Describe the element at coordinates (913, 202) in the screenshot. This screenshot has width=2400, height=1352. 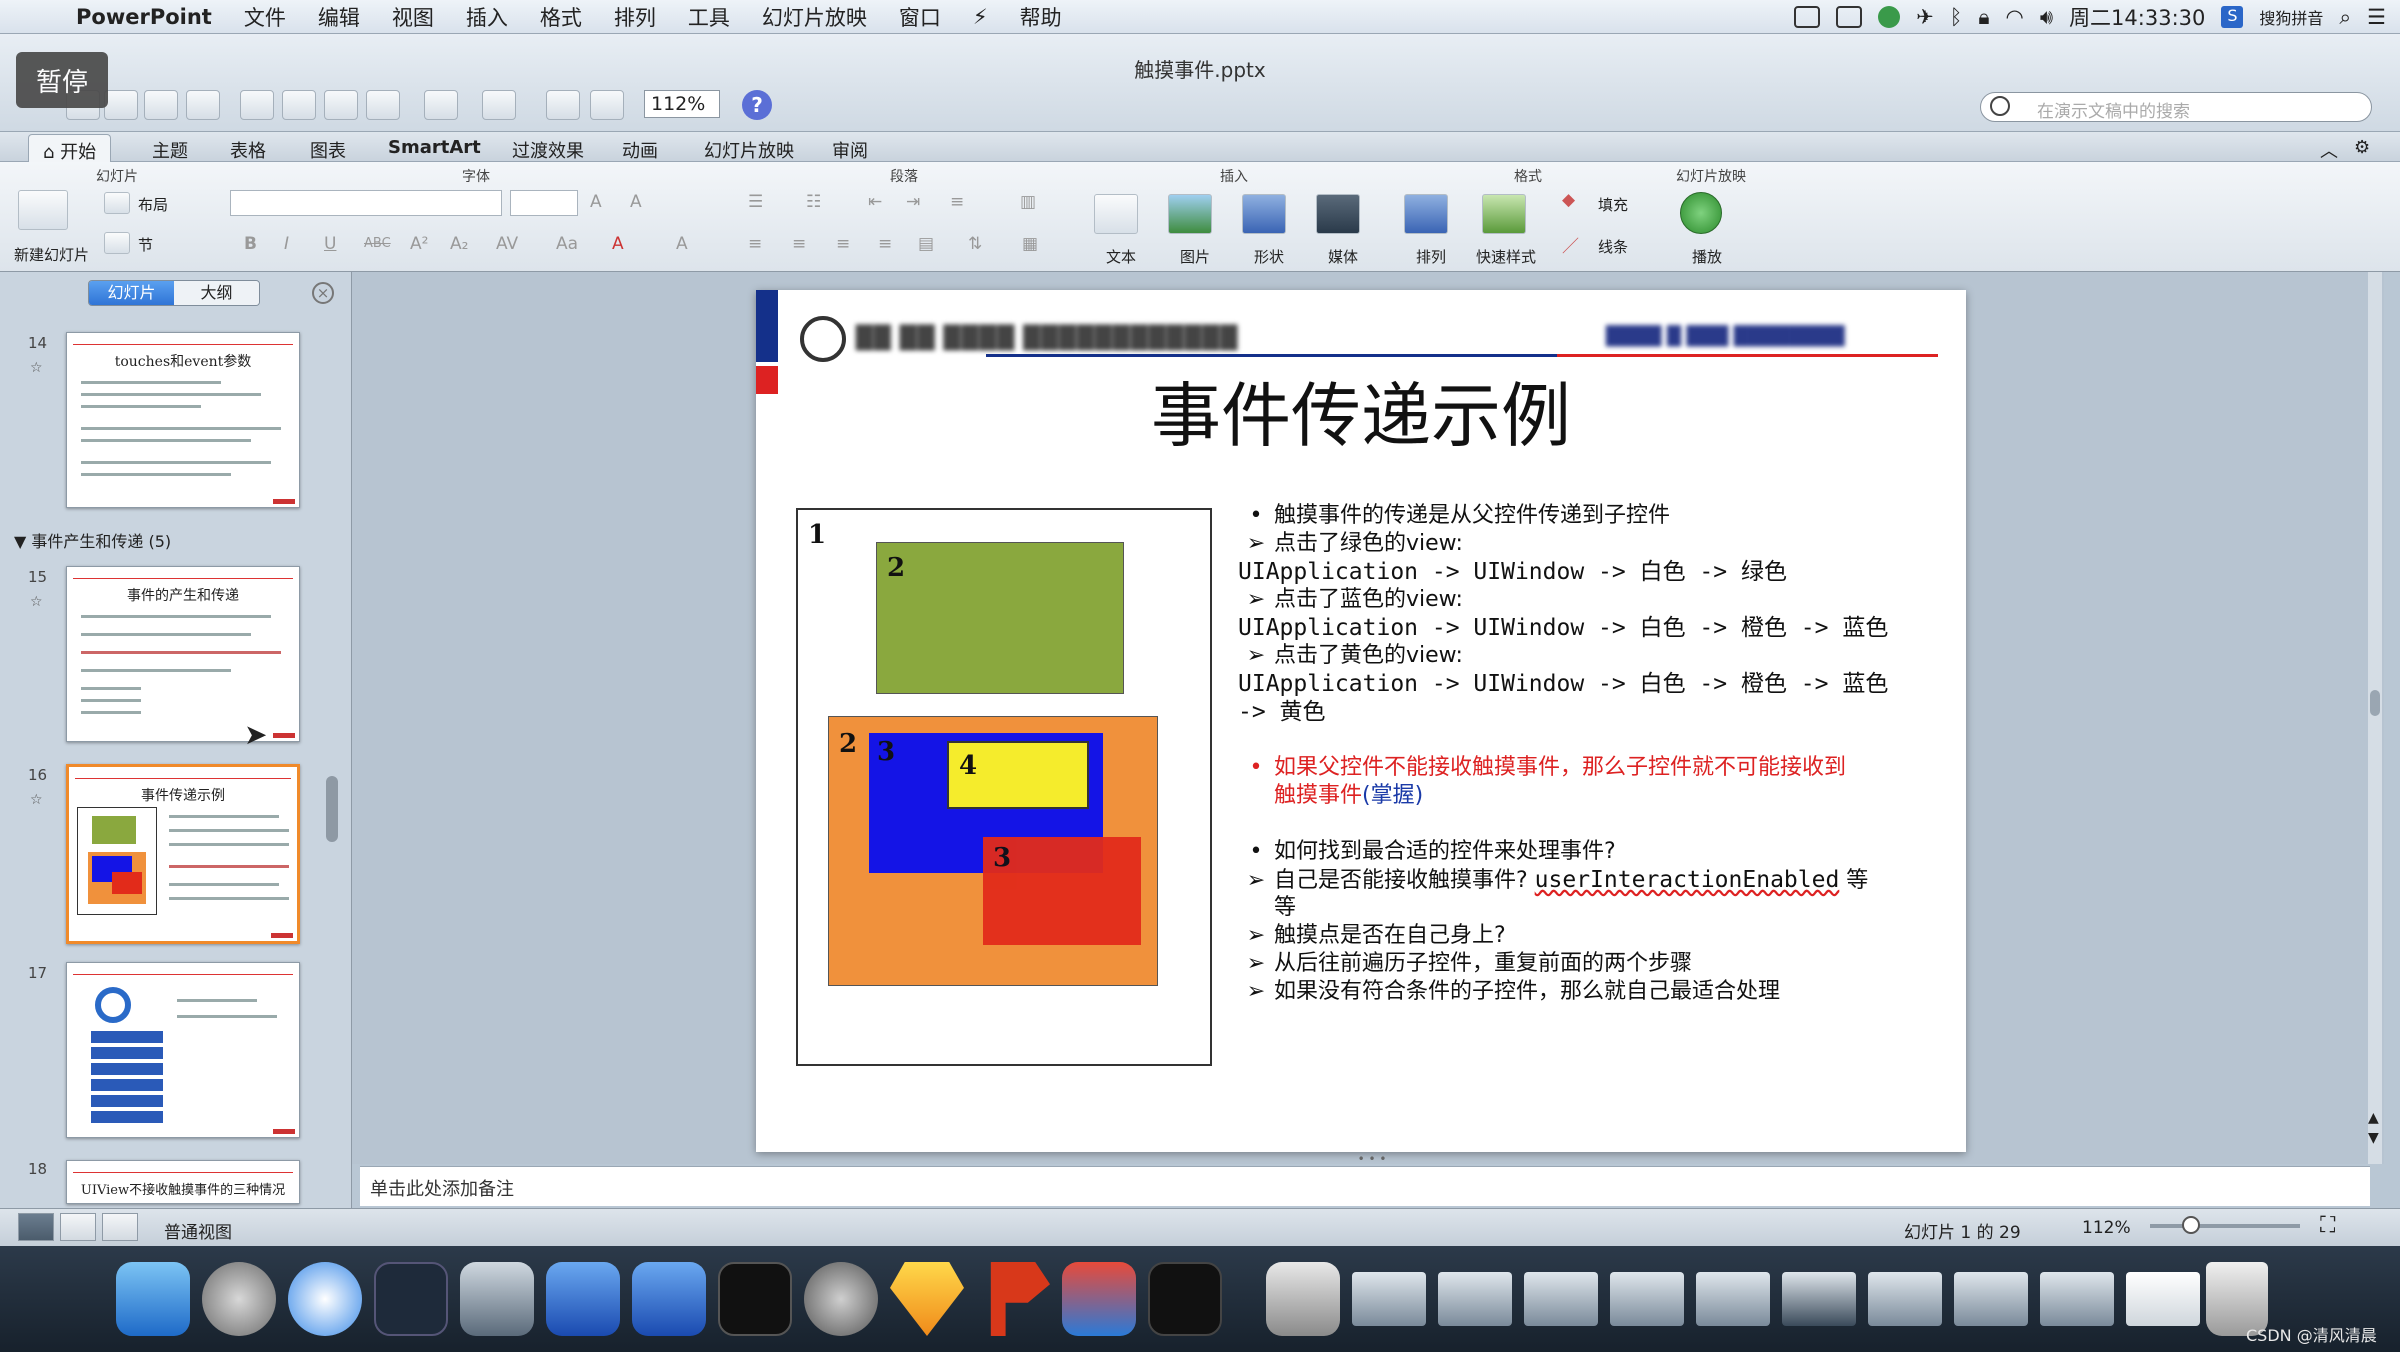
I see `increase-indent-icon: ⇥` at that location.